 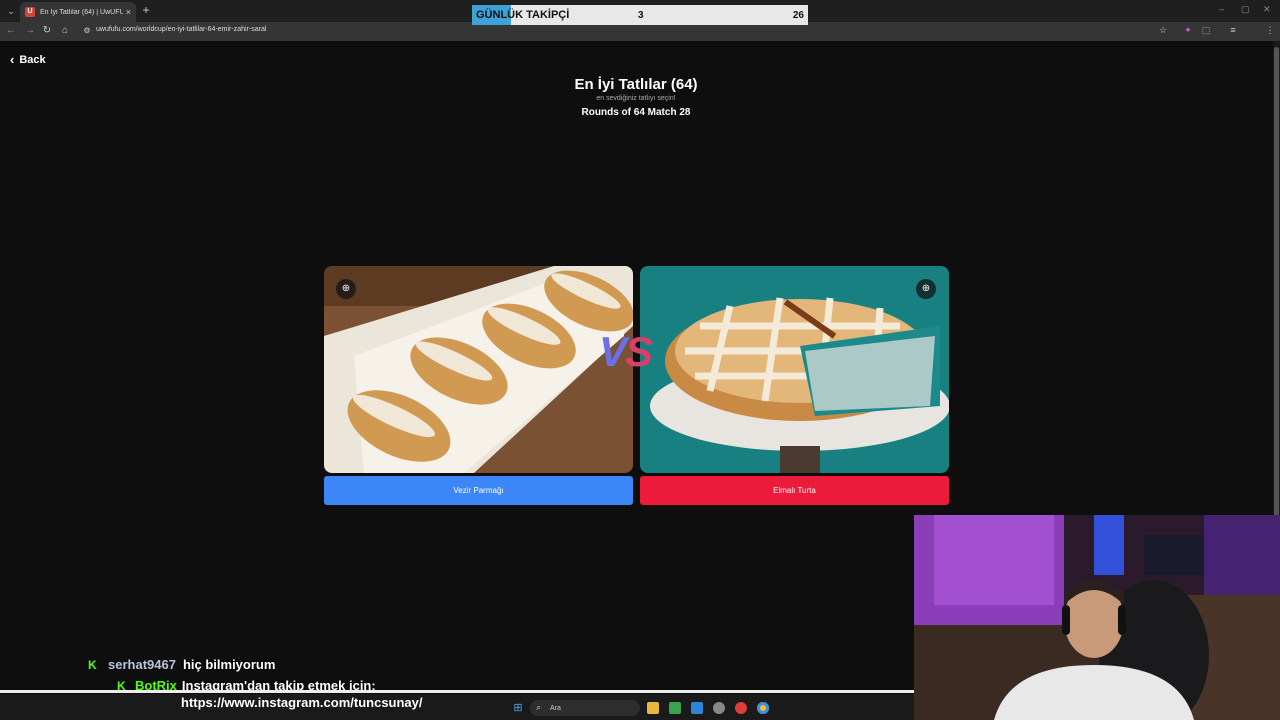 I want to click on chat-message-continuation: https://www.instagram.com/tuncsunay/, so click(x=302, y=702).